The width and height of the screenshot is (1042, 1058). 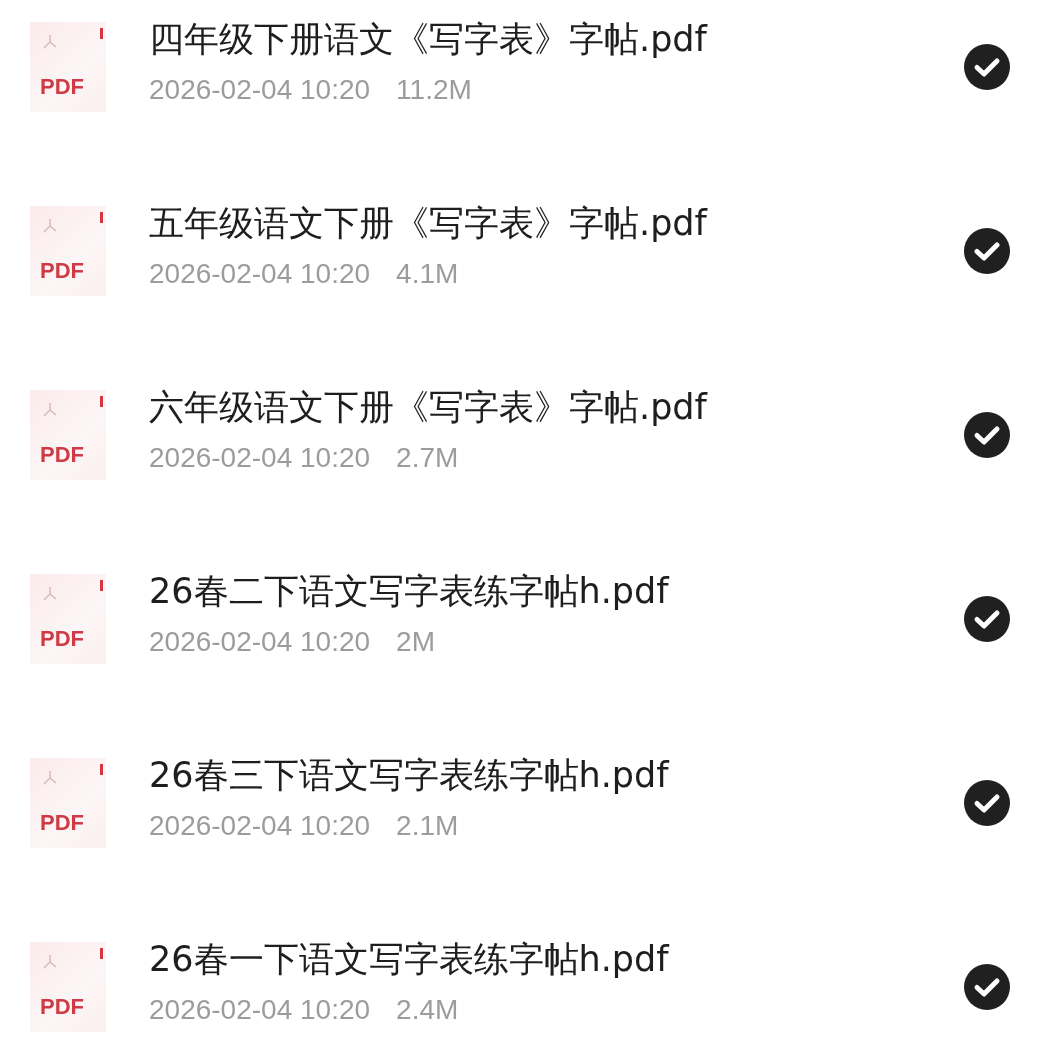 I want to click on file-size: 2.7M, so click(x=427, y=458).